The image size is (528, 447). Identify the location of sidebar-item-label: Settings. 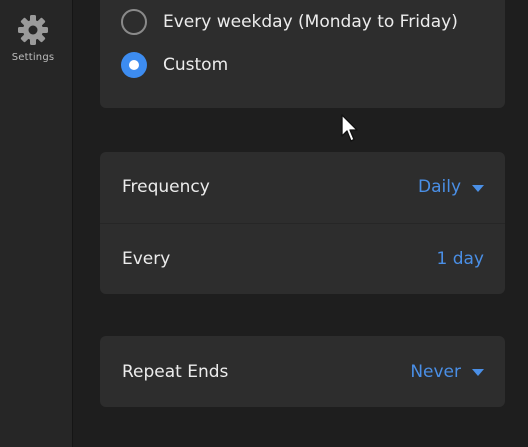
(33, 57).